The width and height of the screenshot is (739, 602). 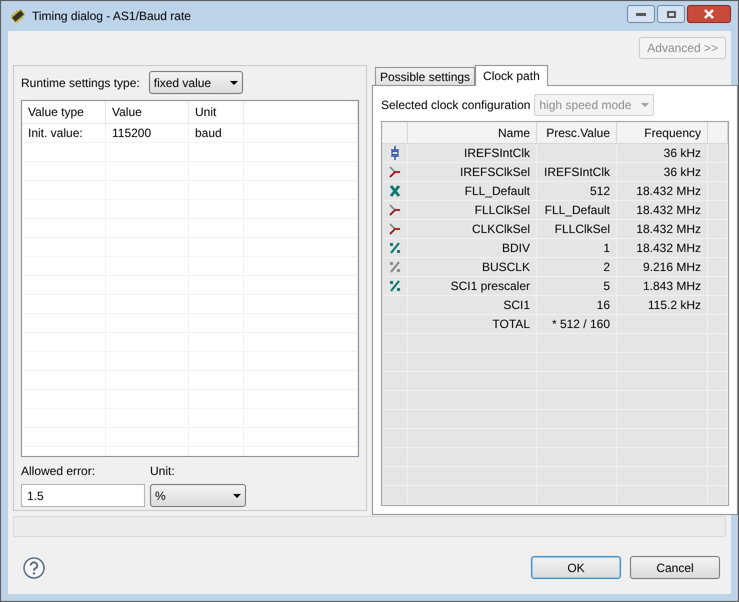 I want to click on table-cell: 9.216 MHz, so click(x=662, y=267).